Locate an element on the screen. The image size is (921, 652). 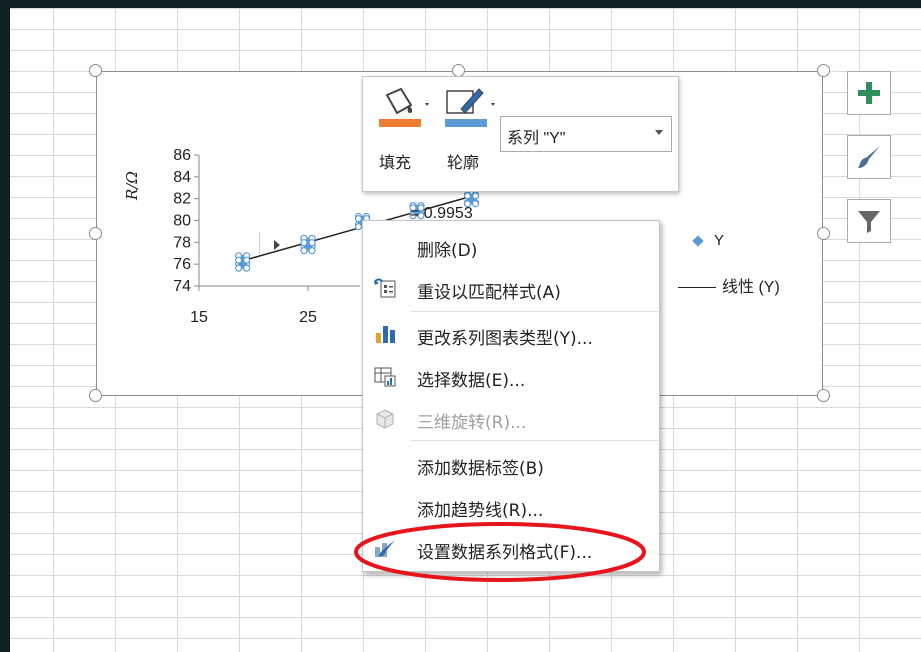
rotate-3d-icon is located at coordinates (385, 419).